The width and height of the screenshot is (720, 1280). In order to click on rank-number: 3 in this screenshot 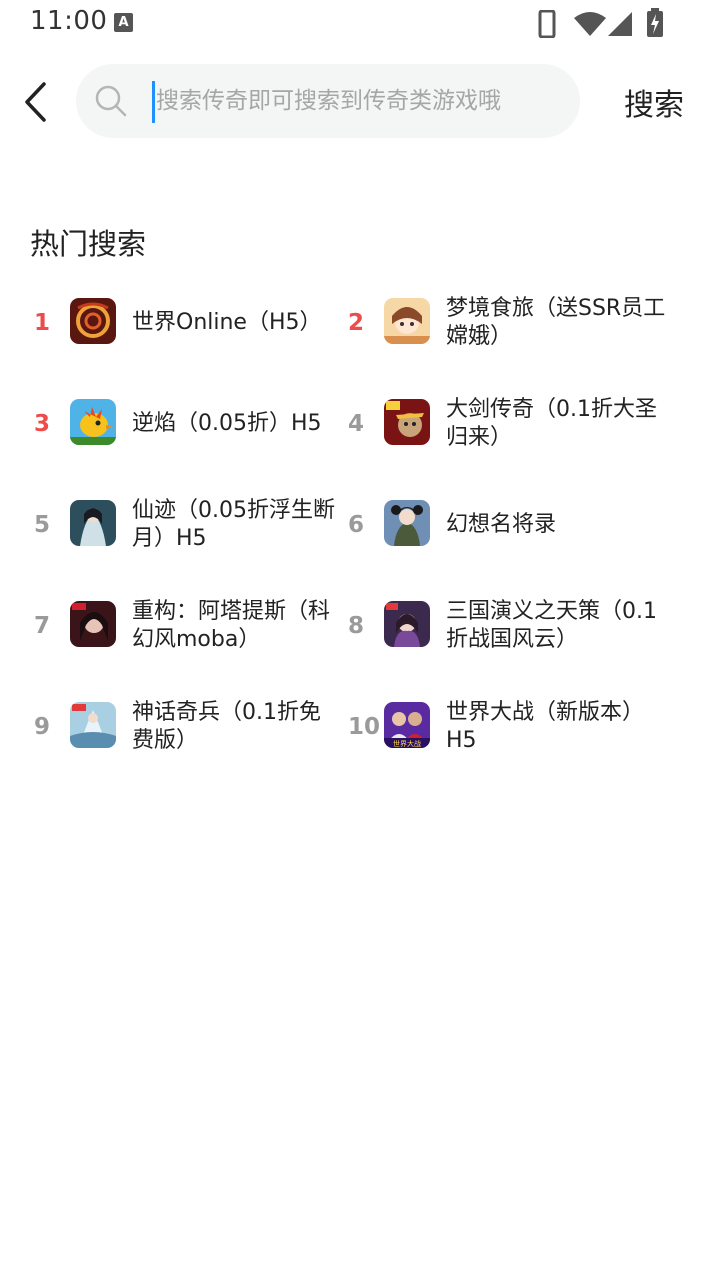, I will do `click(42, 424)`.